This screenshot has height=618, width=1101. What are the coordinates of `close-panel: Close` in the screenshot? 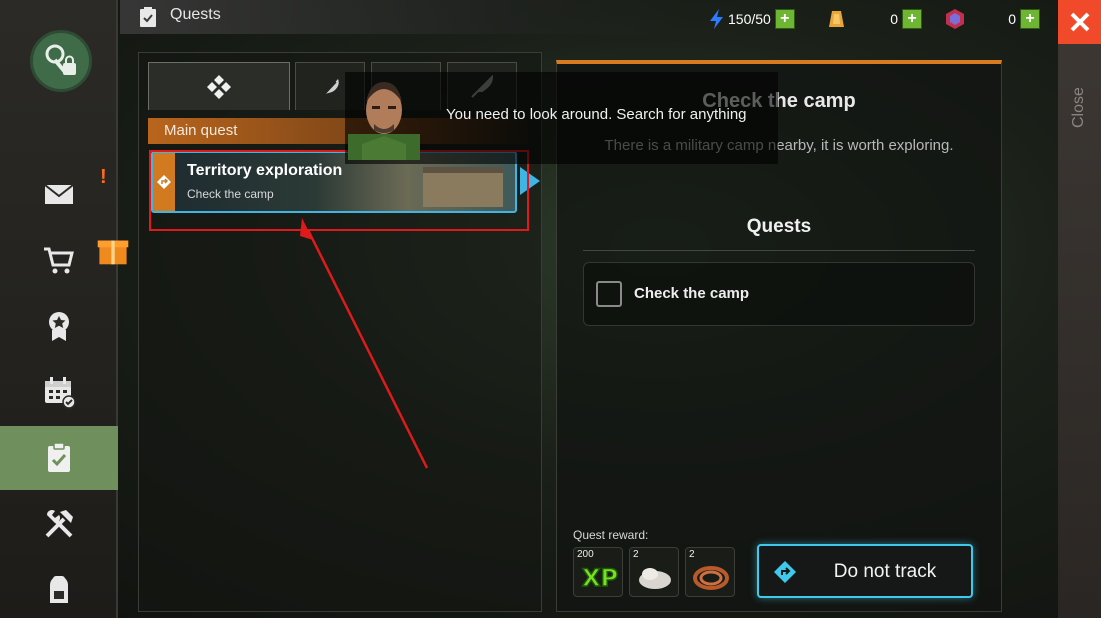 It's located at (1079, 309).